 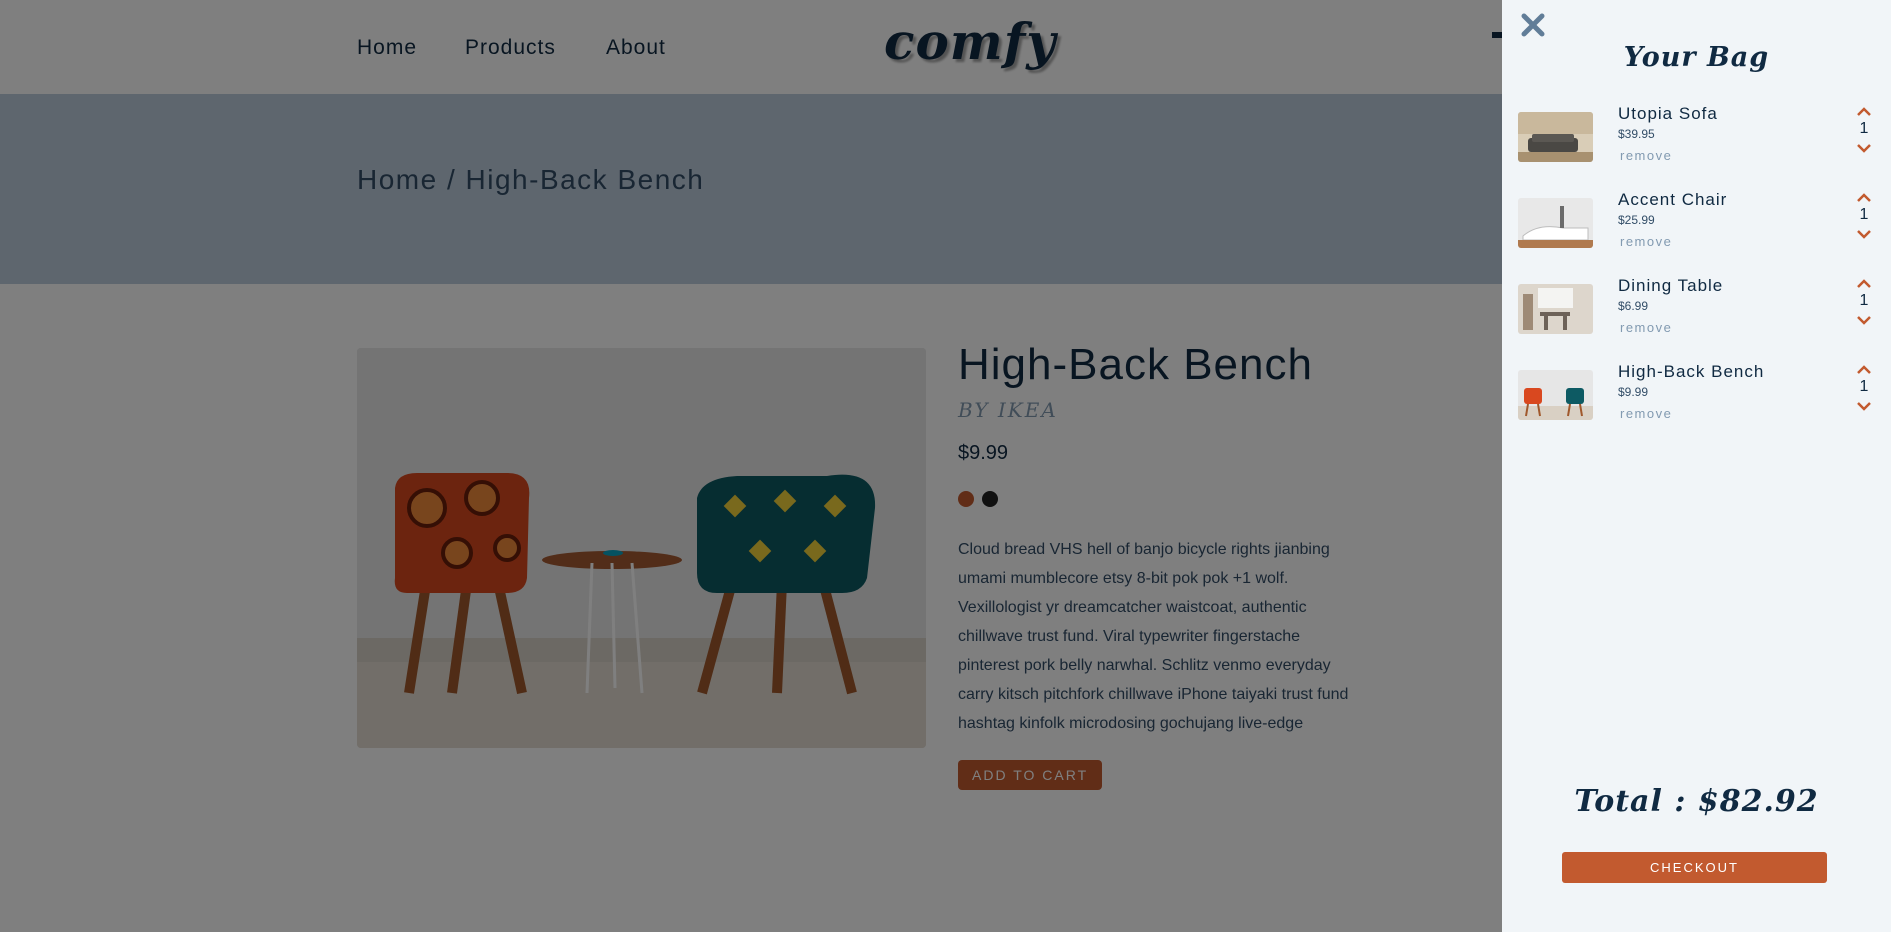 What do you see at coordinates (1696, 57) in the screenshot?
I see `cart-title: Your Bag` at bounding box center [1696, 57].